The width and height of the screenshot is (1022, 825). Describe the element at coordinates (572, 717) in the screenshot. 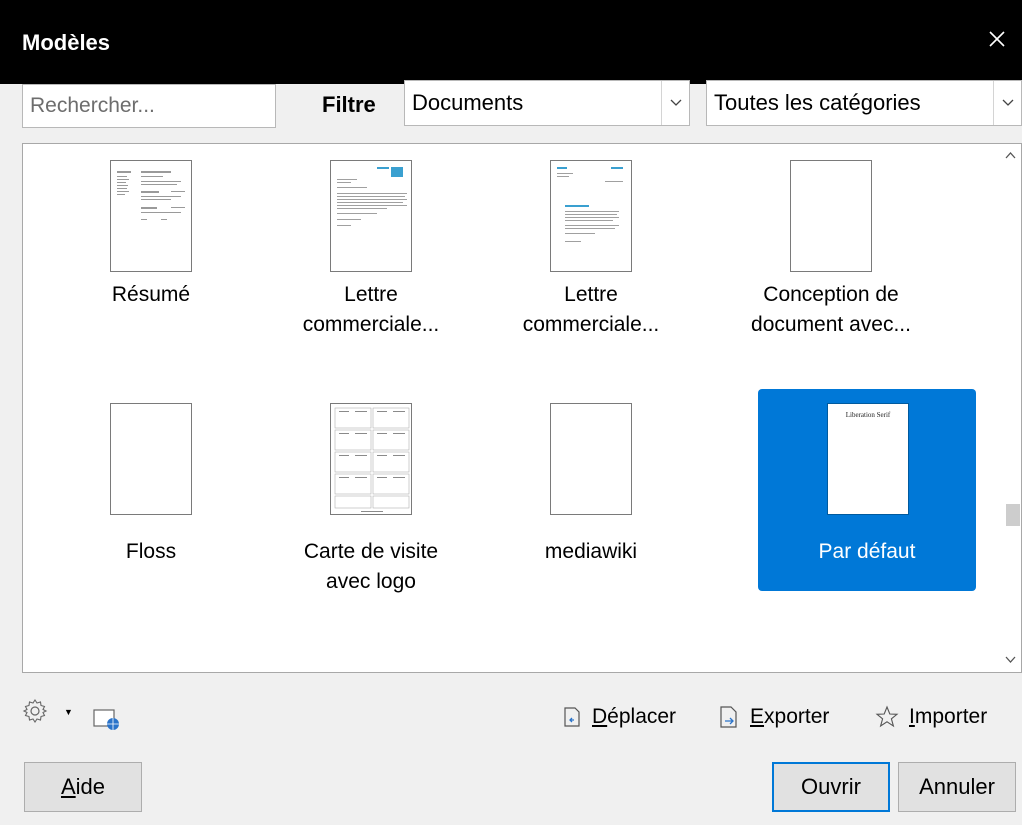

I see `move-icon` at that location.